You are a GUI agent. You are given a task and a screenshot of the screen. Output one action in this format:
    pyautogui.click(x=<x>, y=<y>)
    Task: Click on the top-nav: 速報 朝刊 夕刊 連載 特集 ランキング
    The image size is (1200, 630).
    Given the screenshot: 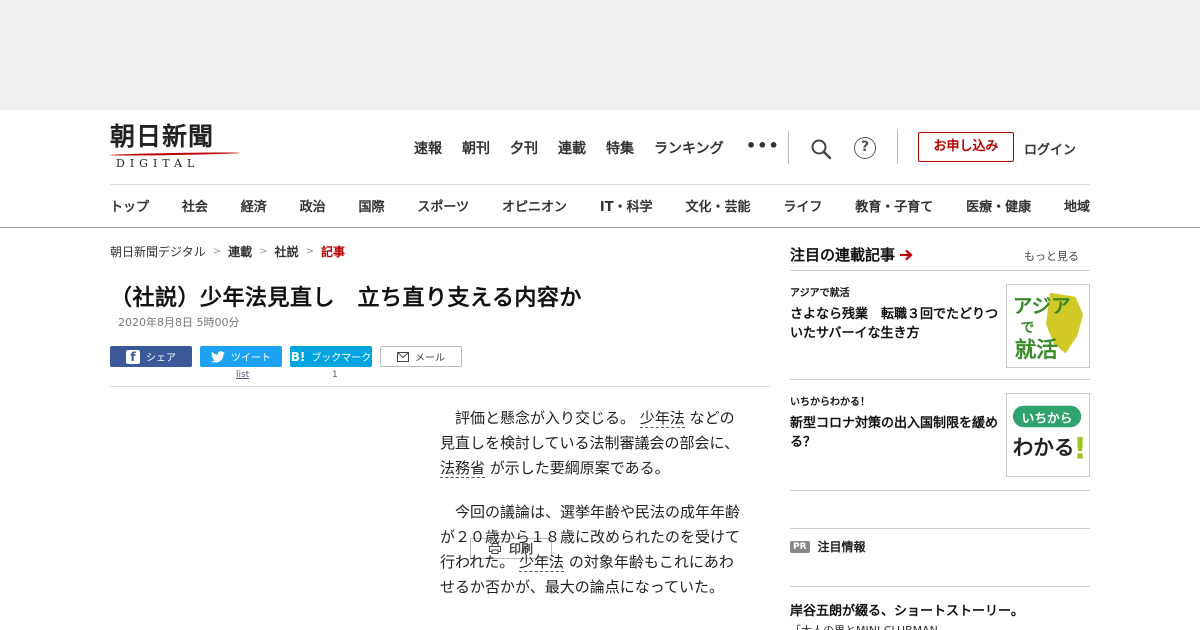 What is the action you would take?
    pyautogui.click(x=579, y=148)
    